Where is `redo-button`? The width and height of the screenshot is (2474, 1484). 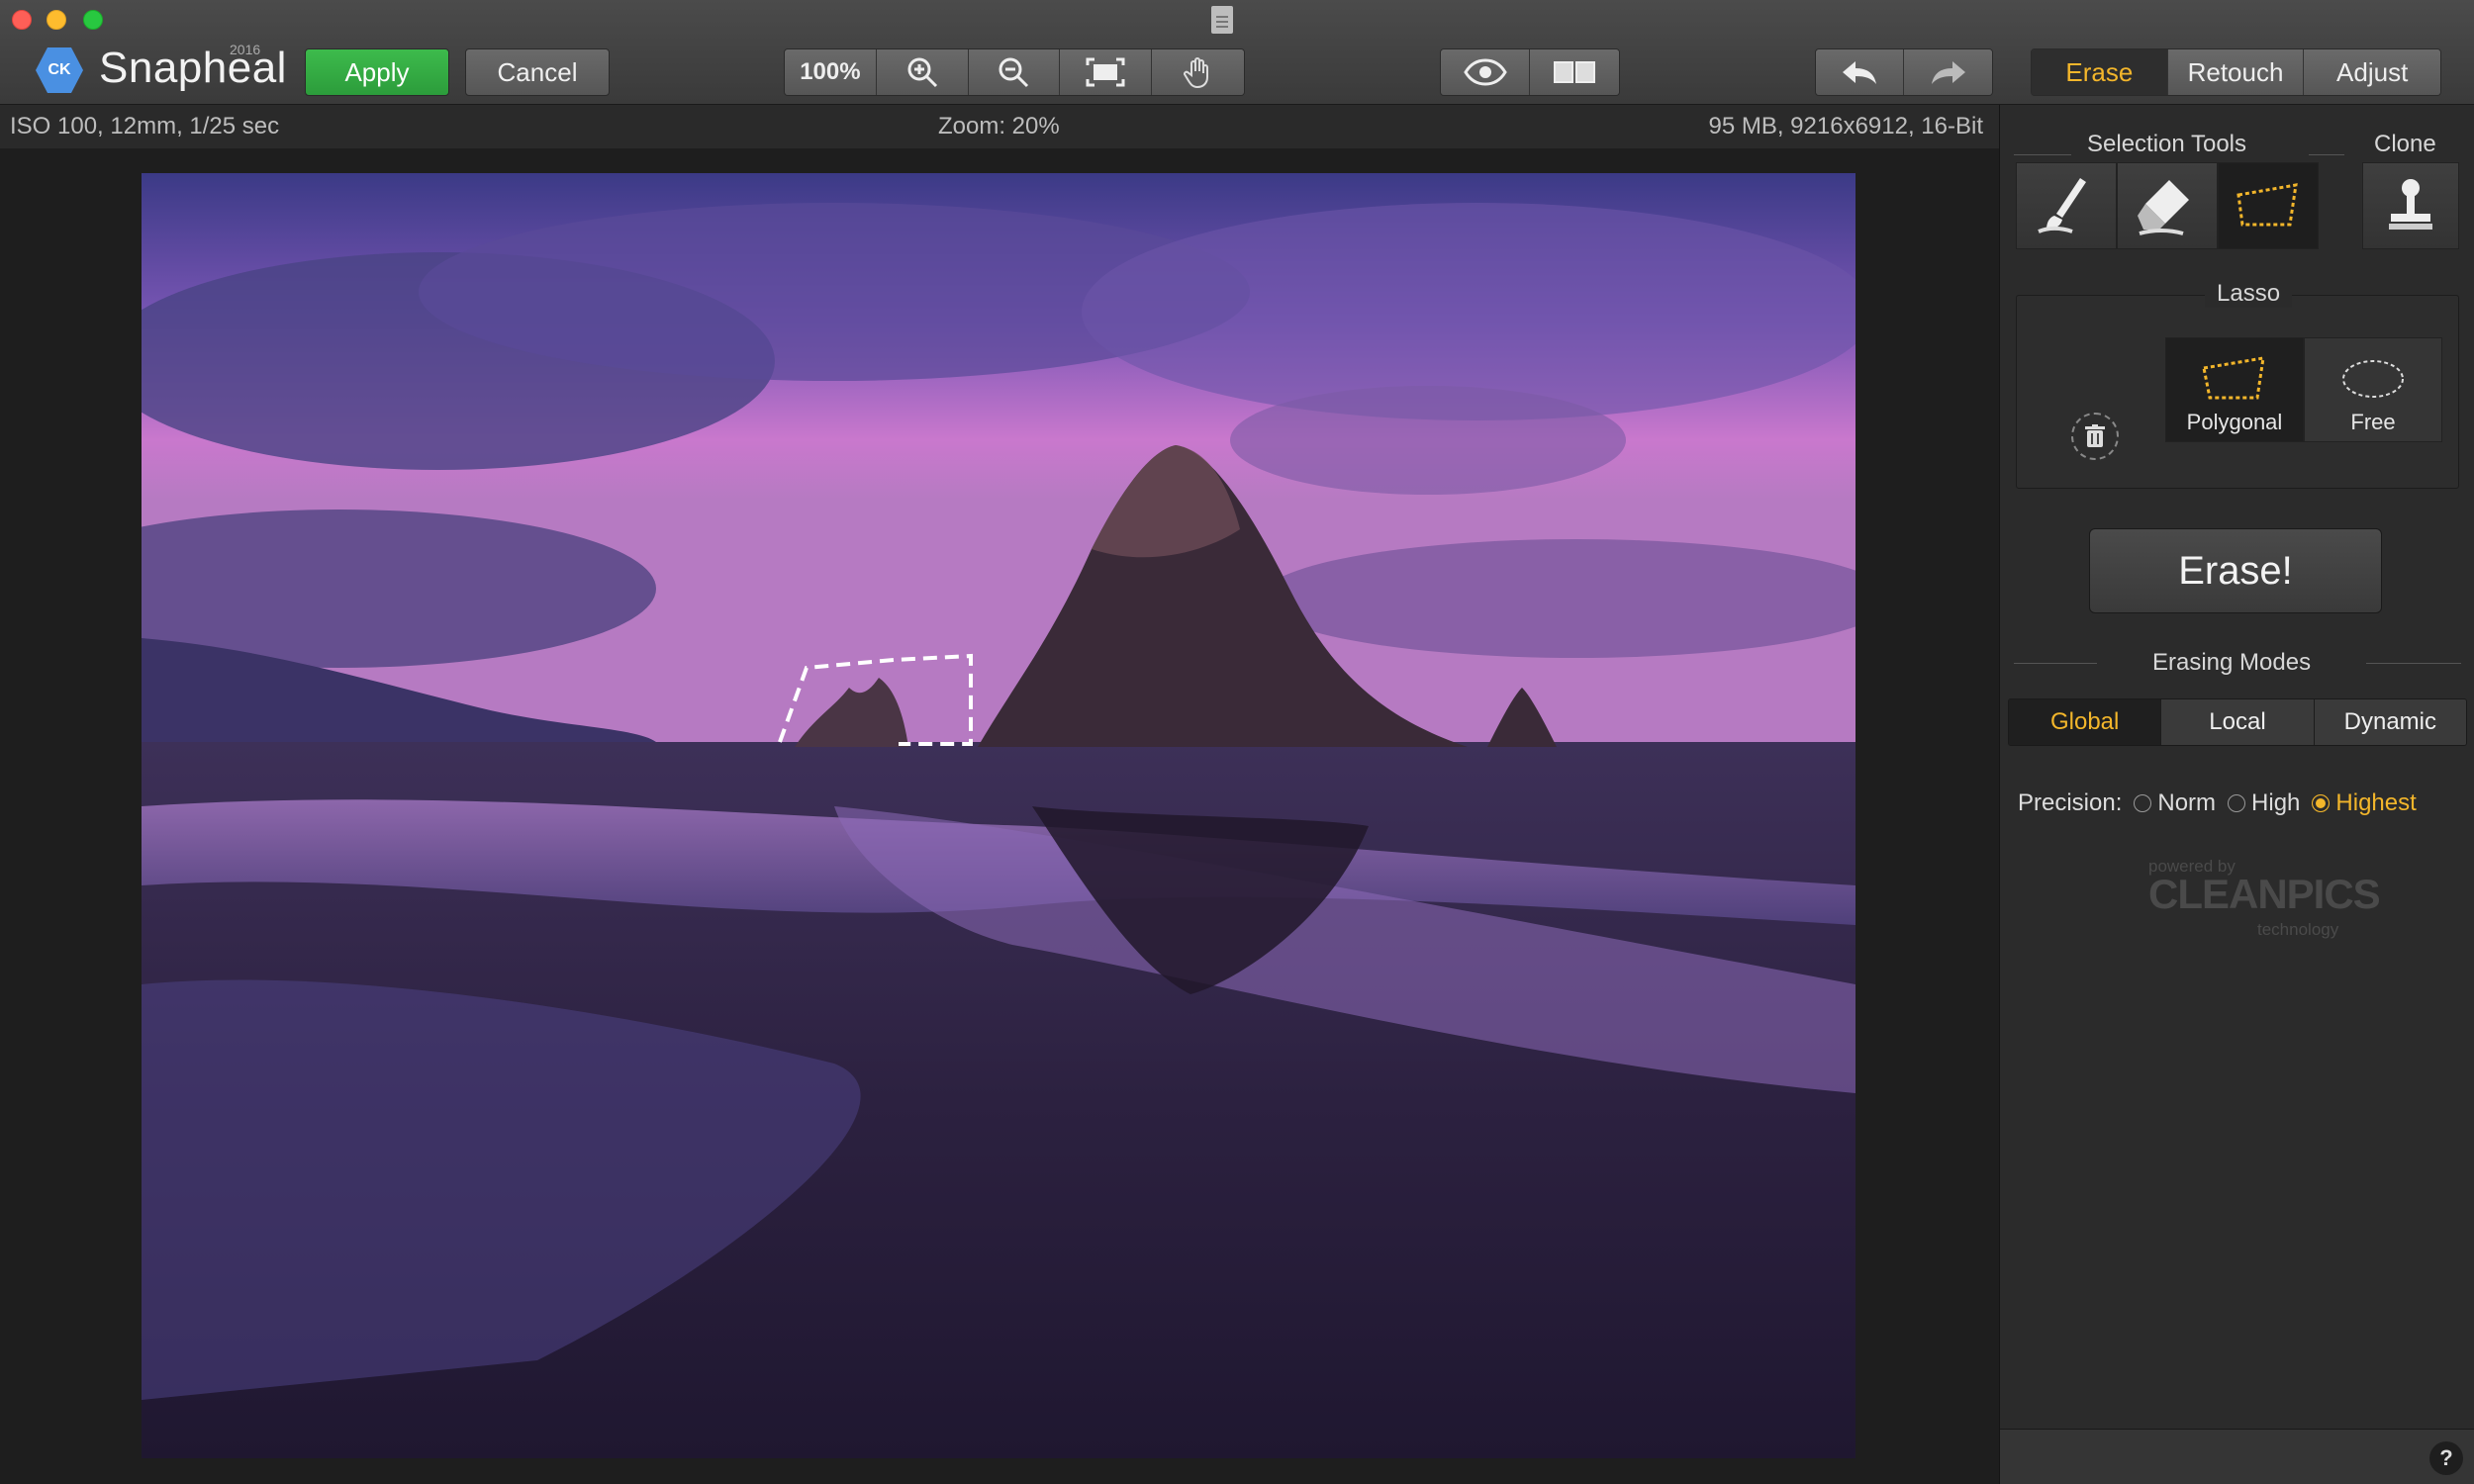 redo-button is located at coordinates (1948, 72).